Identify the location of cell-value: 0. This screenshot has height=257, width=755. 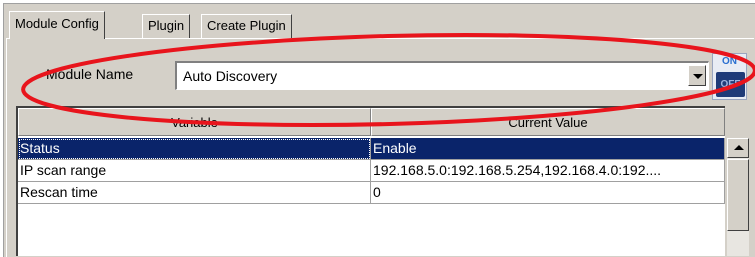
(548, 193).